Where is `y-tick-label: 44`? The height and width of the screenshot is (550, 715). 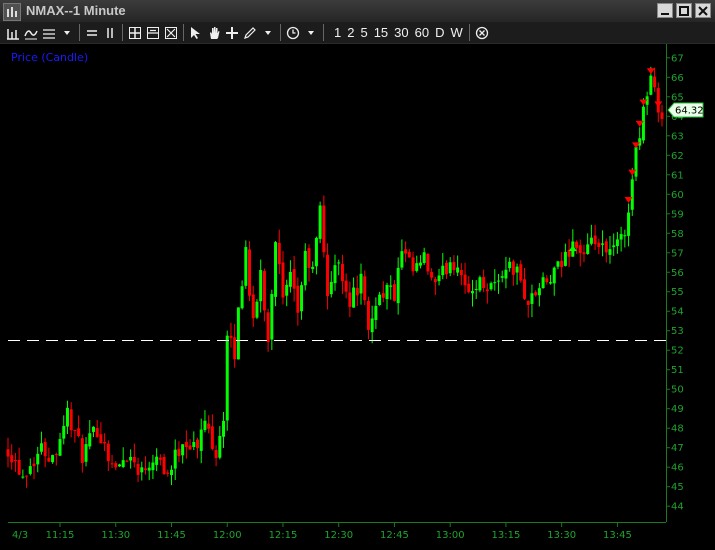 y-tick-label: 44 is located at coordinates (677, 507).